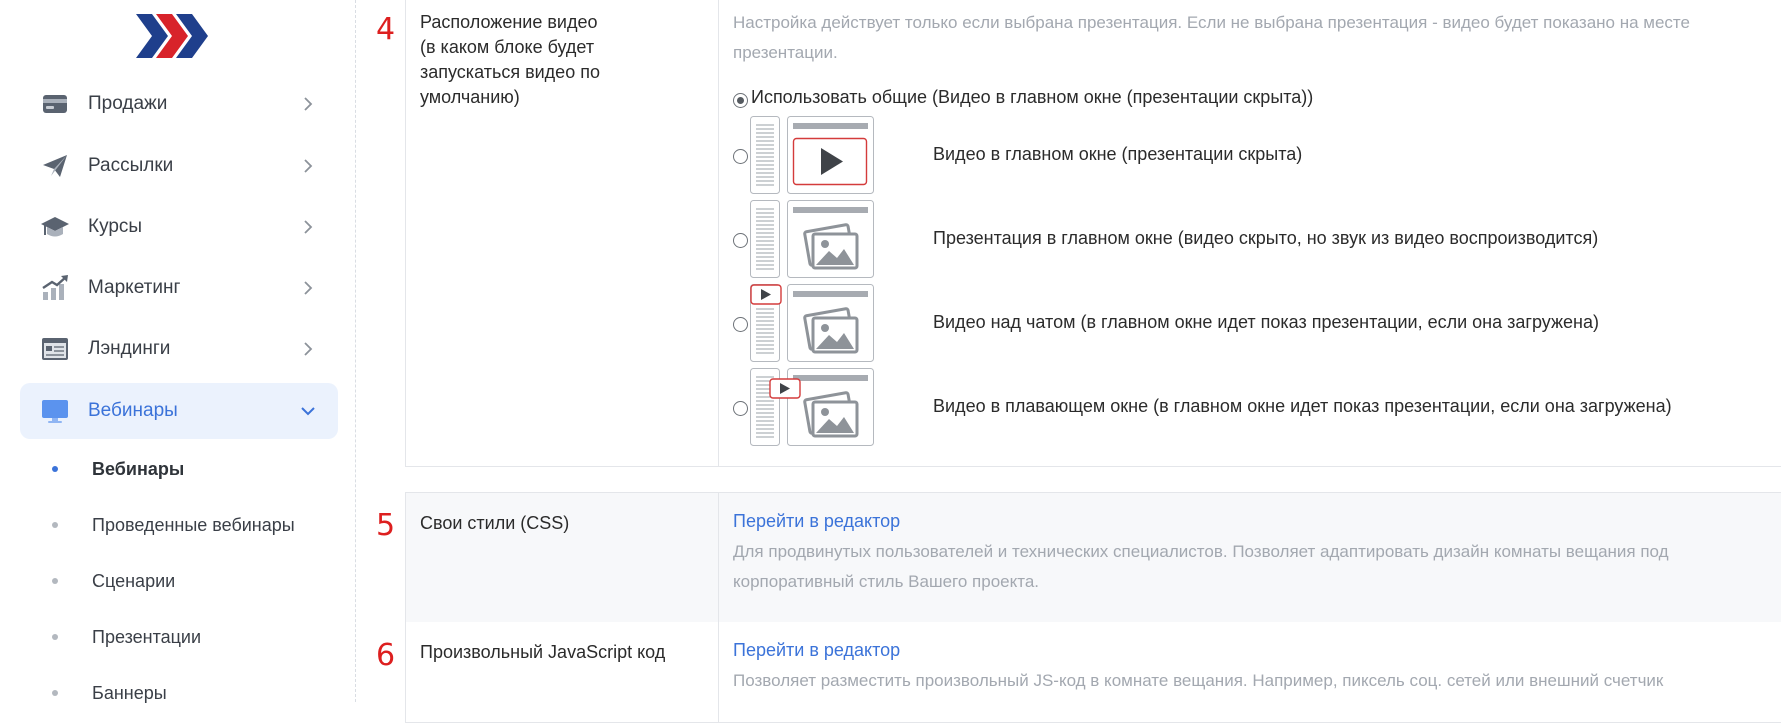 The height and width of the screenshot is (723, 1781). Describe the element at coordinates (785, 52) in the screenshot. I see `hint-line: презентации.` at that location.